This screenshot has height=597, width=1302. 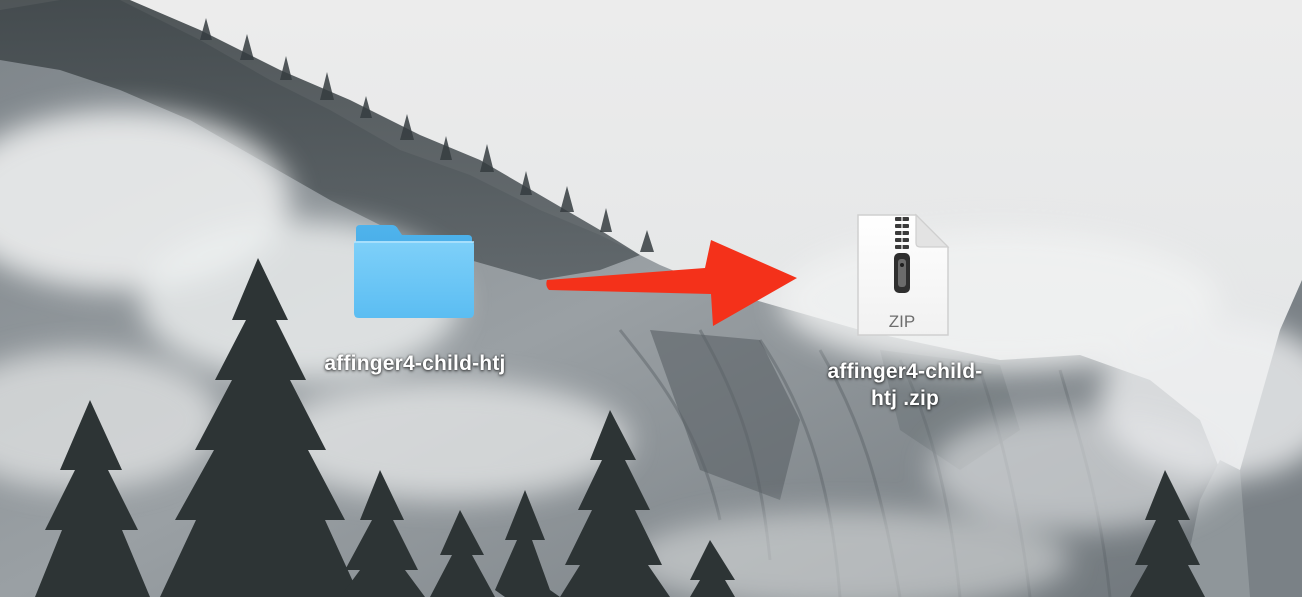 I want to click on zip-archive-icon: ZIP, so click(x=903, y=274).